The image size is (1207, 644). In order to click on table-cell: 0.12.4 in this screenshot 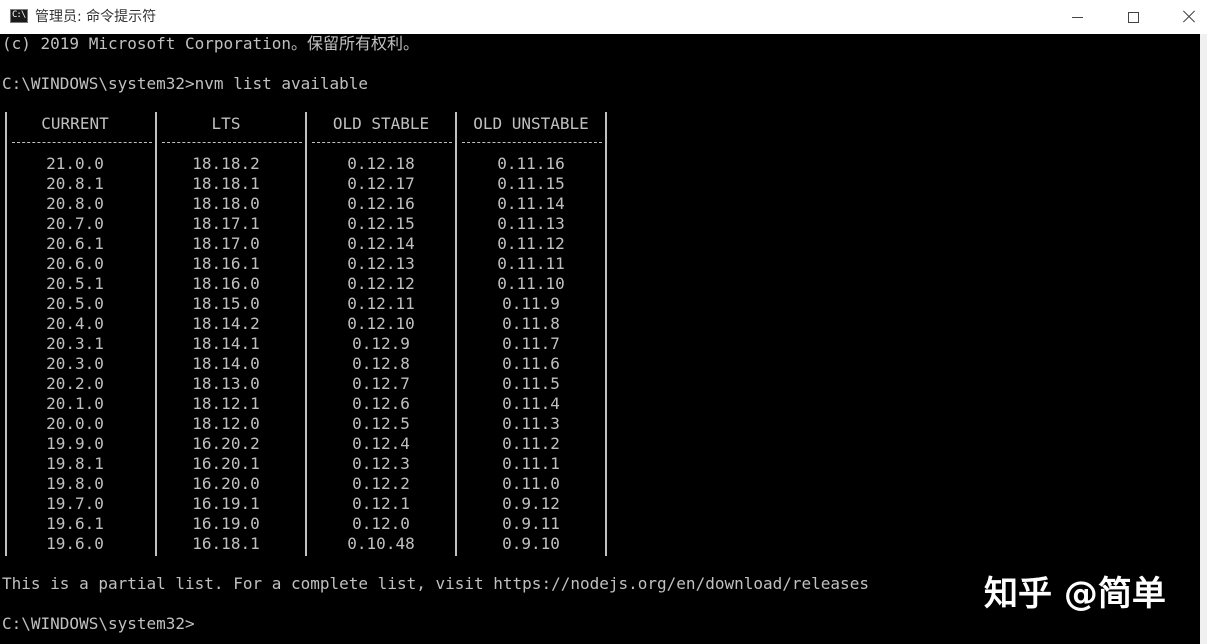, I will do `click(381, 443)`.